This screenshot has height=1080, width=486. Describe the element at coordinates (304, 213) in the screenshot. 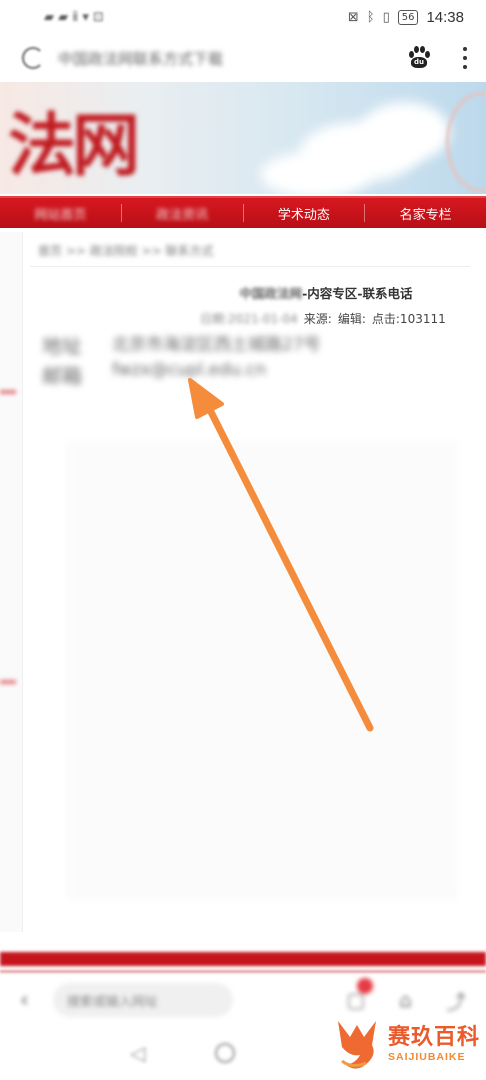

I see `nav-item-academic: 学术动态` at that location.